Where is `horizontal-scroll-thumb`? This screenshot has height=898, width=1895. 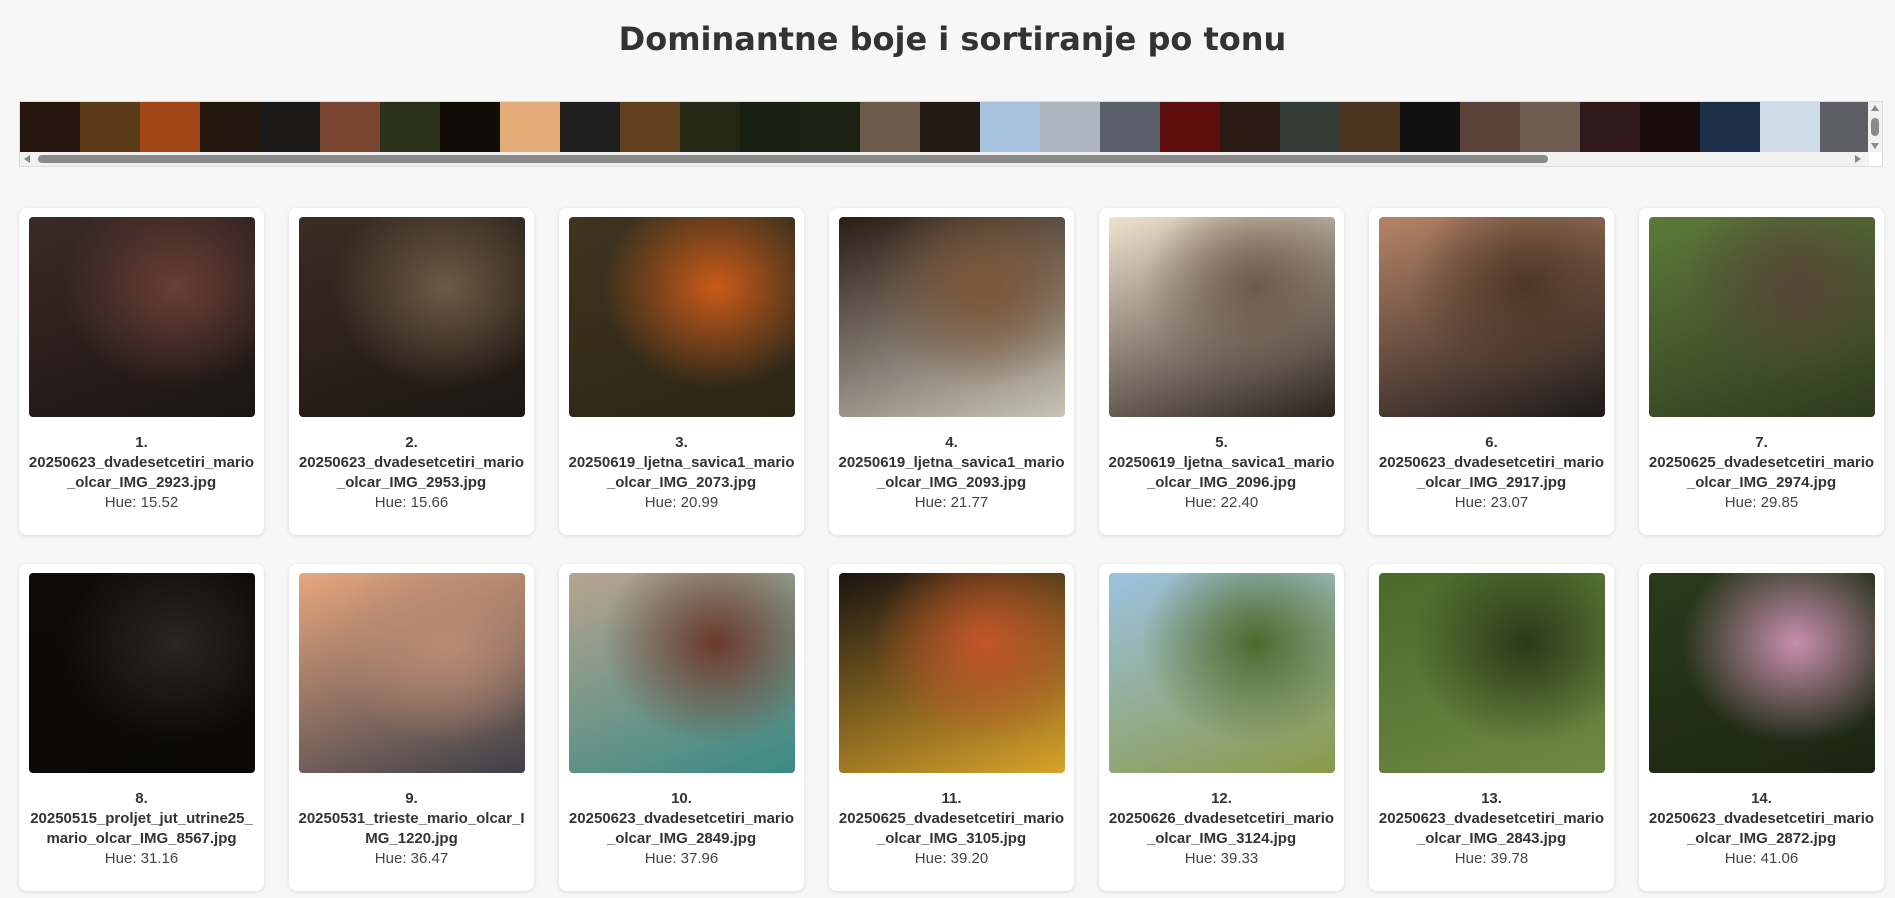
horizontal-scroll-thumb is located at coordinates (793, 159).